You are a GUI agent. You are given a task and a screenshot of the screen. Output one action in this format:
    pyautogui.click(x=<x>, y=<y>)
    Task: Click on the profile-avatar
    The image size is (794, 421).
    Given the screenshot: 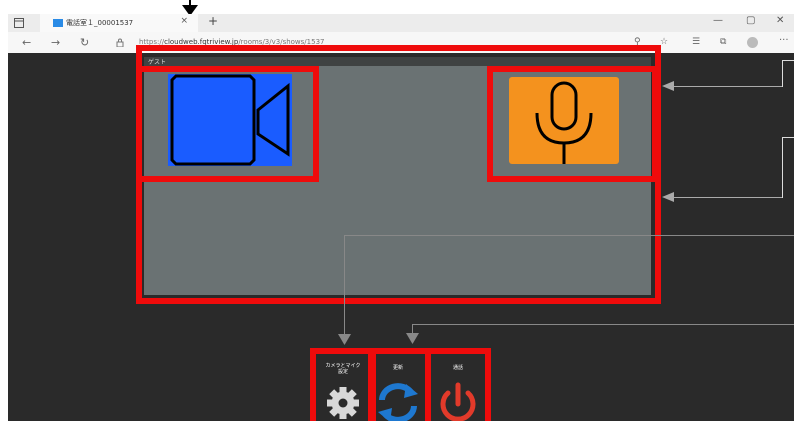 What is the action you would take?
    pyautogui.click(x=752, y=42)
    